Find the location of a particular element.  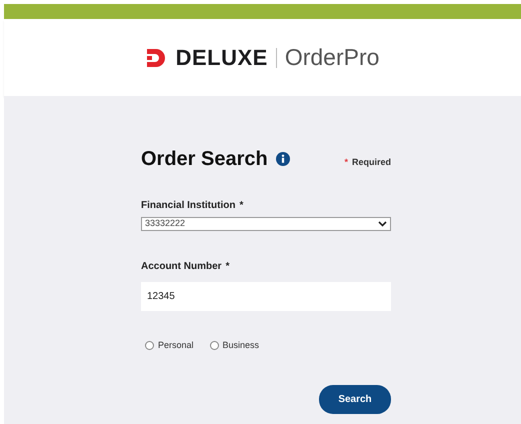

radio-label: Business is located at coordinates (241, 345).